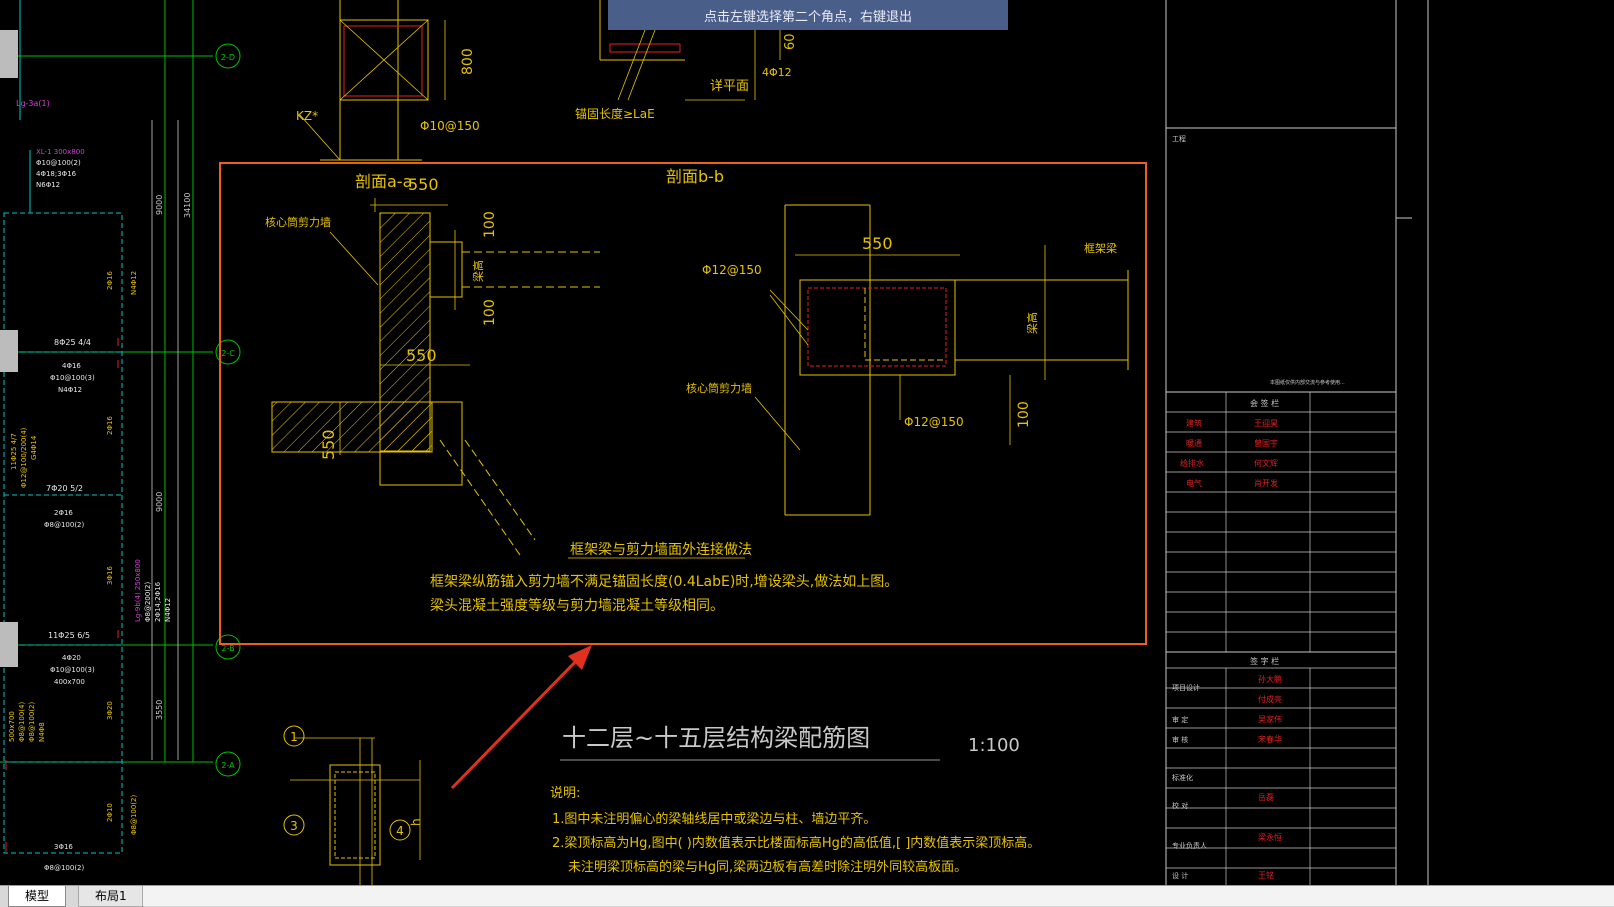 The width and height of the screenshot is (1614, 907). I want to click on section-b-title: 剖面b-b, so click(695, 176).